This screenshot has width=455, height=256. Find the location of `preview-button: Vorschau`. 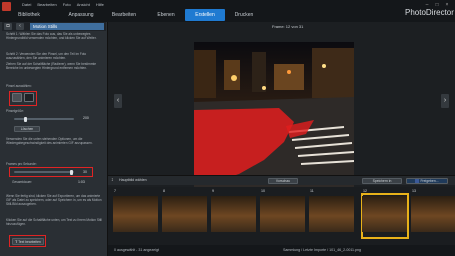

preview-button: Vorschau is located at coordinates (283, 181).